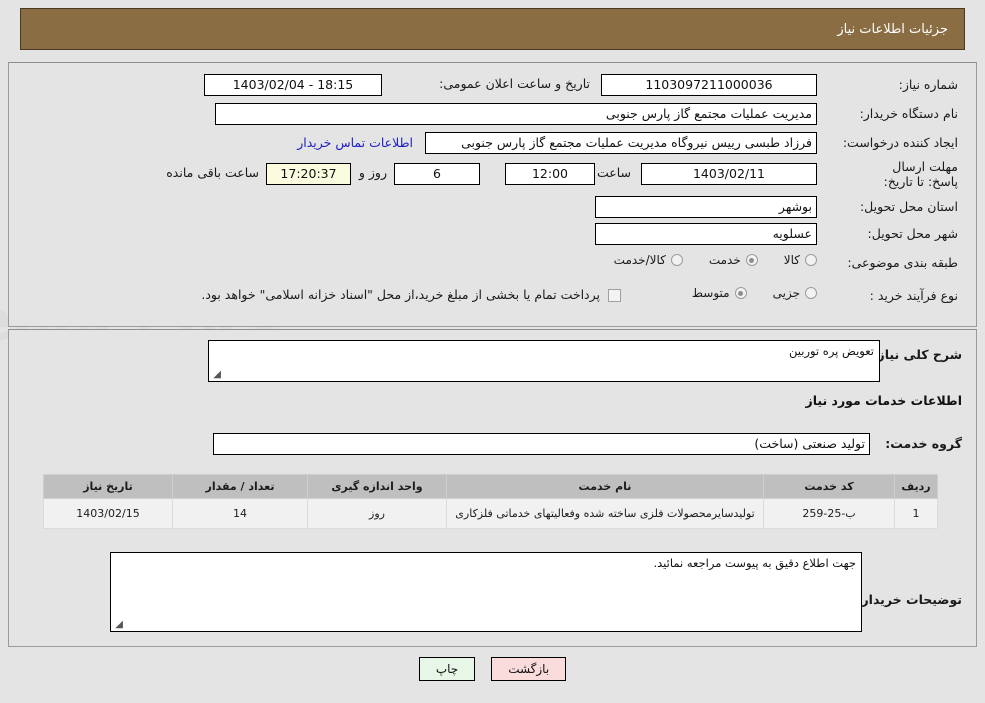  I want to click on buyer-notes-textarea: جهت اطلاع دقیق به پیوست مراجعه نمائید. ◢, so click(486, 592).